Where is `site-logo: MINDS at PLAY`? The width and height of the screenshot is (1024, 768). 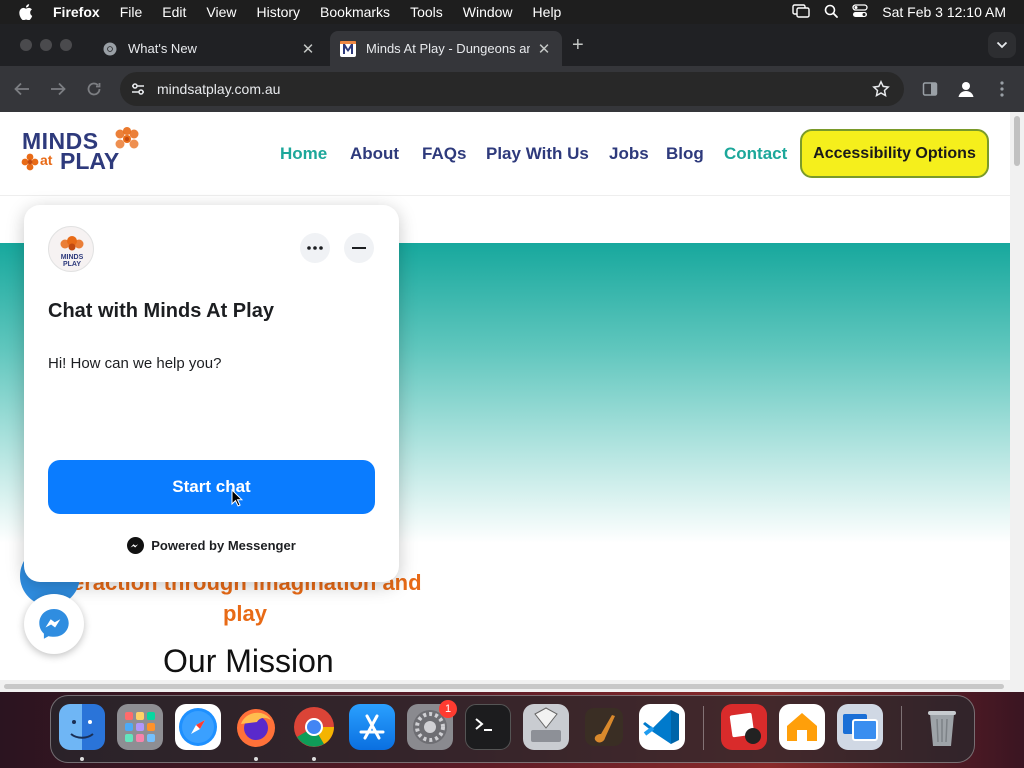 site-logo: MINDS at PLAY is located at coordinates (81, 152).